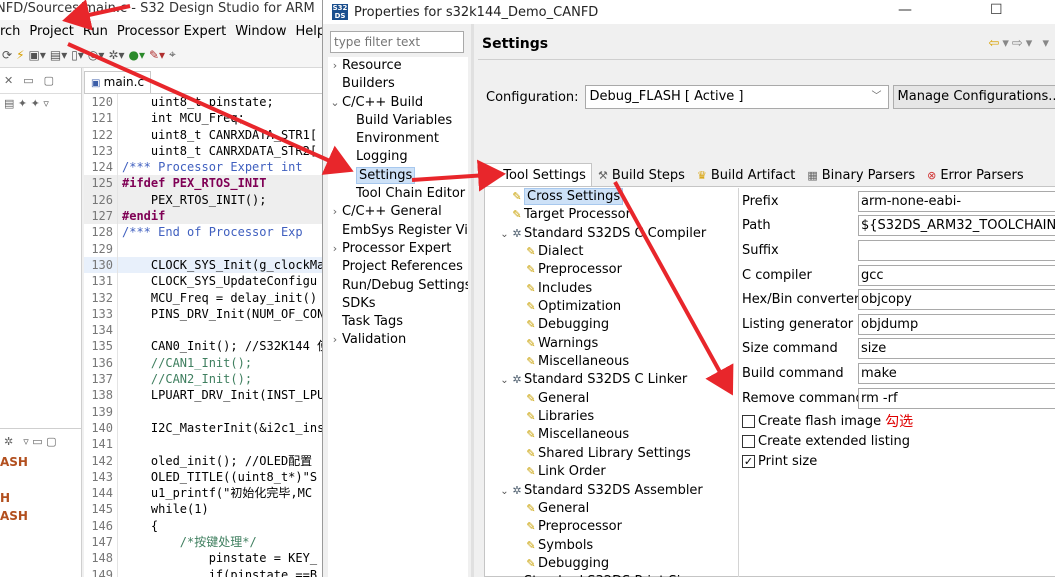 The height and width of the screenshot is (577, 1055). I want to click on nav-item-c-c-general: › C/C++ General, so click(398, 212).